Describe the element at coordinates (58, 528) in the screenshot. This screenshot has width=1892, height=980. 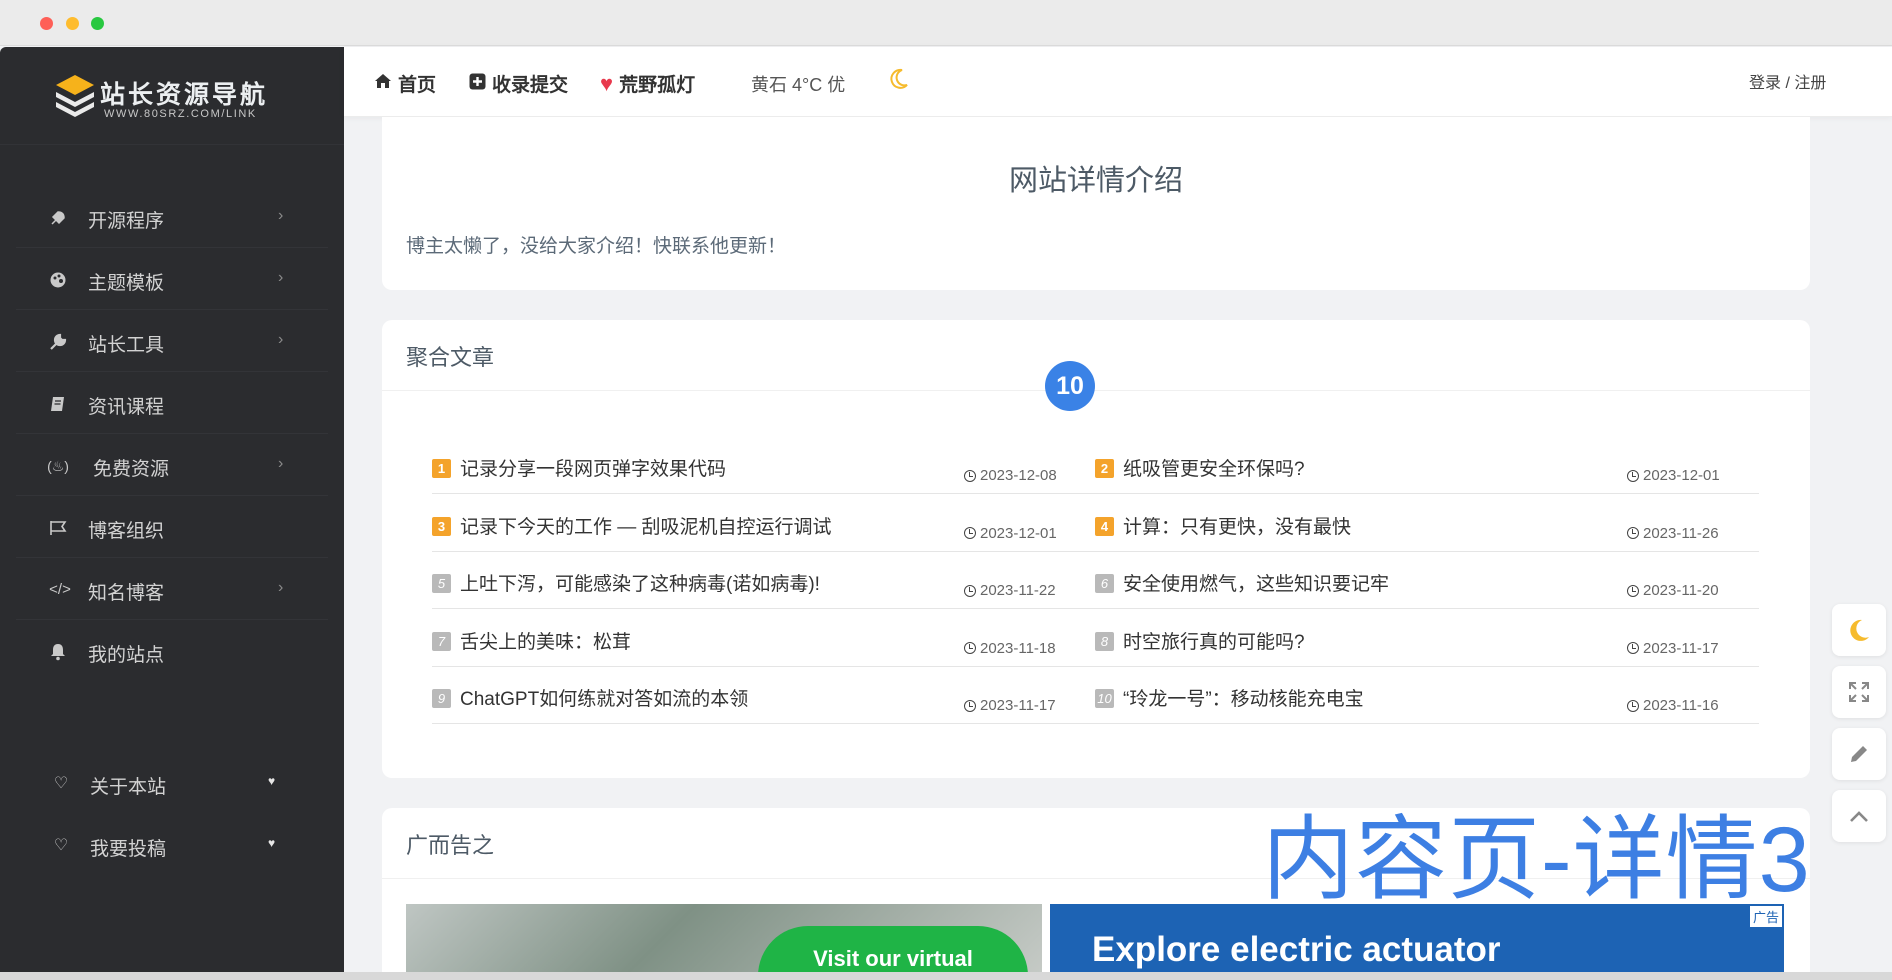
I see `flag-icon` at that location.